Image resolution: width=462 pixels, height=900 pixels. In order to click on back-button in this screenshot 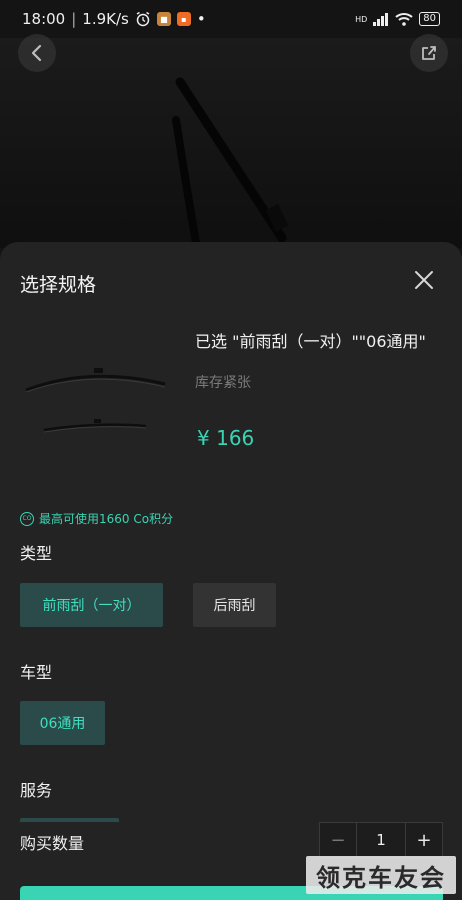, I will do `click(37, 53)`.